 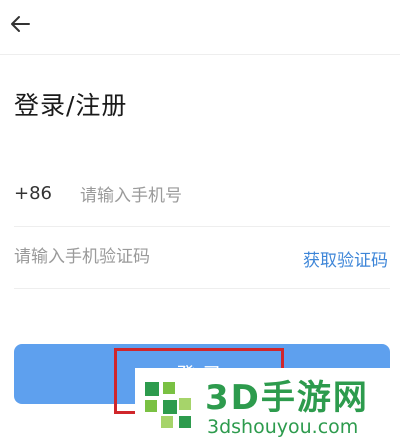 What do you see at coordinates (71, 105) in the screenshot?
I see `page-title: 登录/注册` at bounding box center [71, 105].